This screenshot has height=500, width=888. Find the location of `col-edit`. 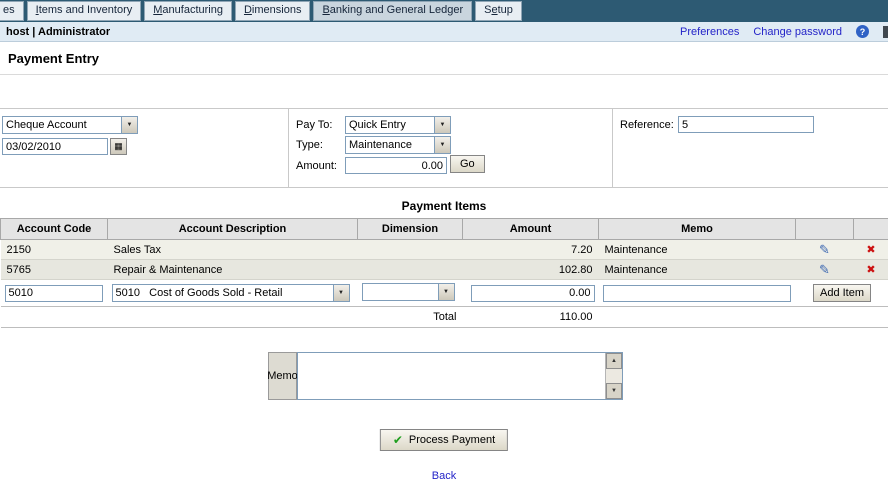

col-edit is located at coordinates (824, 229).